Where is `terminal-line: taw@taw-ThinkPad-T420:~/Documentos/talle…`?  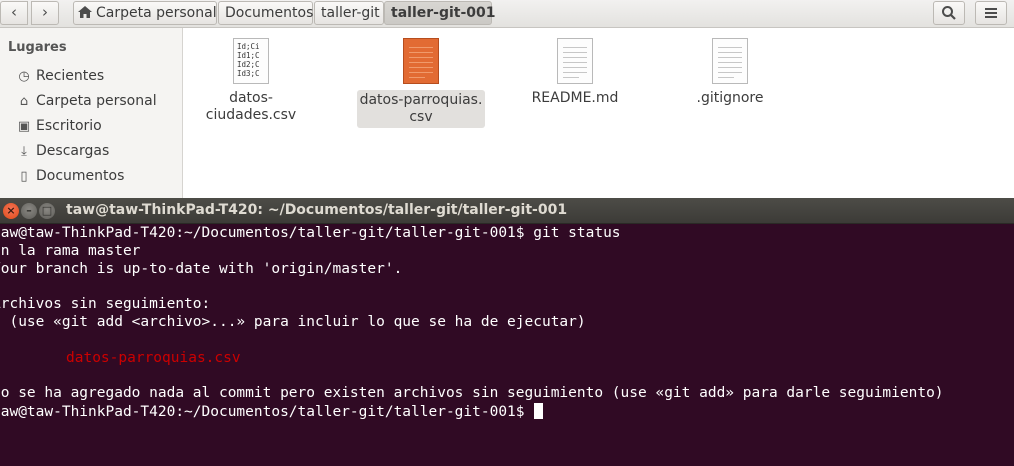 terminal-line: taw@taw-ThinkPad-T420:~/Documentos/talle… is located at coordinates (310, 233).